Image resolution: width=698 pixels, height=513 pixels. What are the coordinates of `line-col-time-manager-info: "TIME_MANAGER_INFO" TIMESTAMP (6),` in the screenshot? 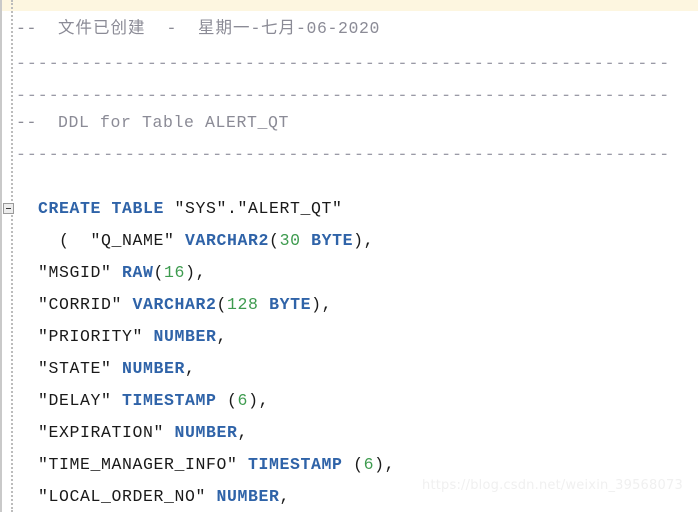 It's located at (368, 465).